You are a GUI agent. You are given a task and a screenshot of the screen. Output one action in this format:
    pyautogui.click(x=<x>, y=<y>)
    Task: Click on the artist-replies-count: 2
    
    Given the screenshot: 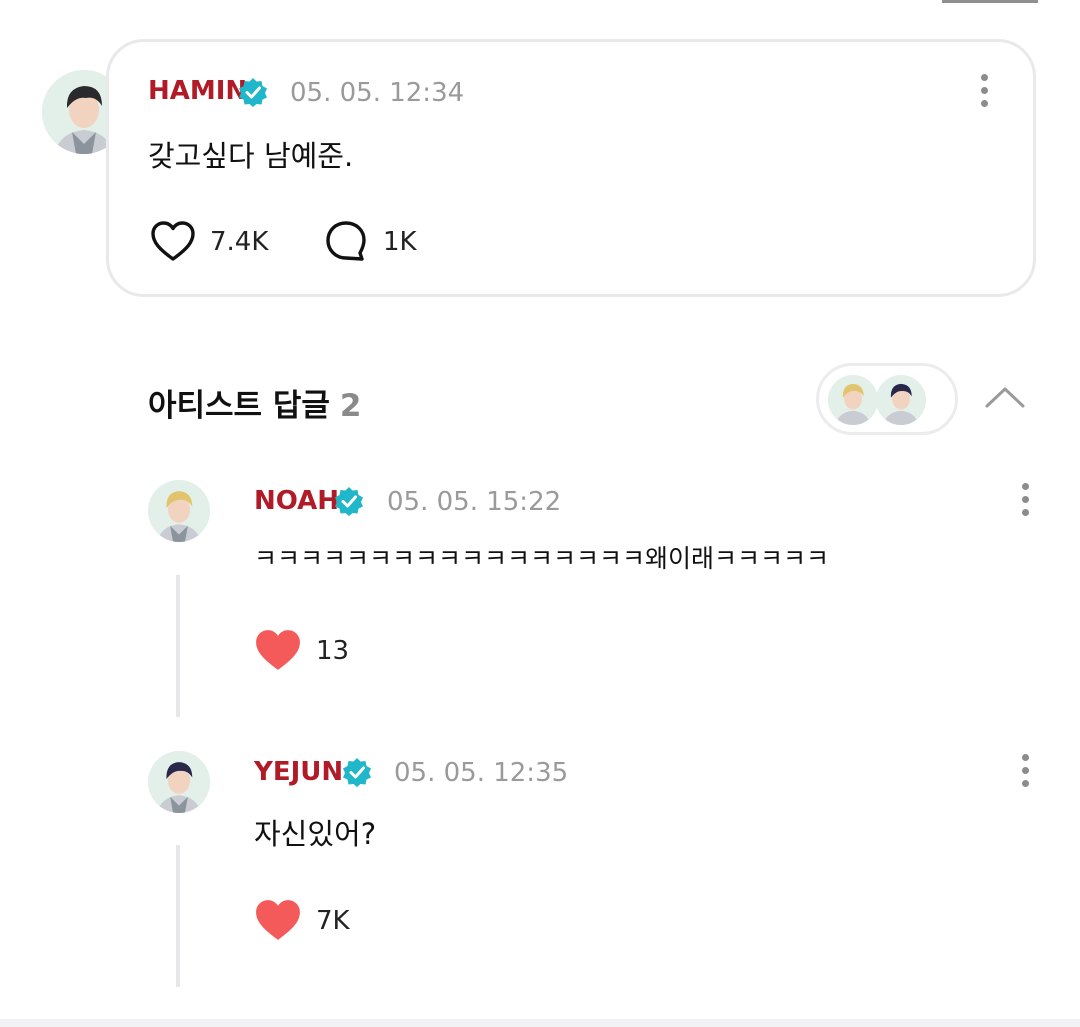 What is the action you would take?
    pyautogui.click(x=350, y=406)
    